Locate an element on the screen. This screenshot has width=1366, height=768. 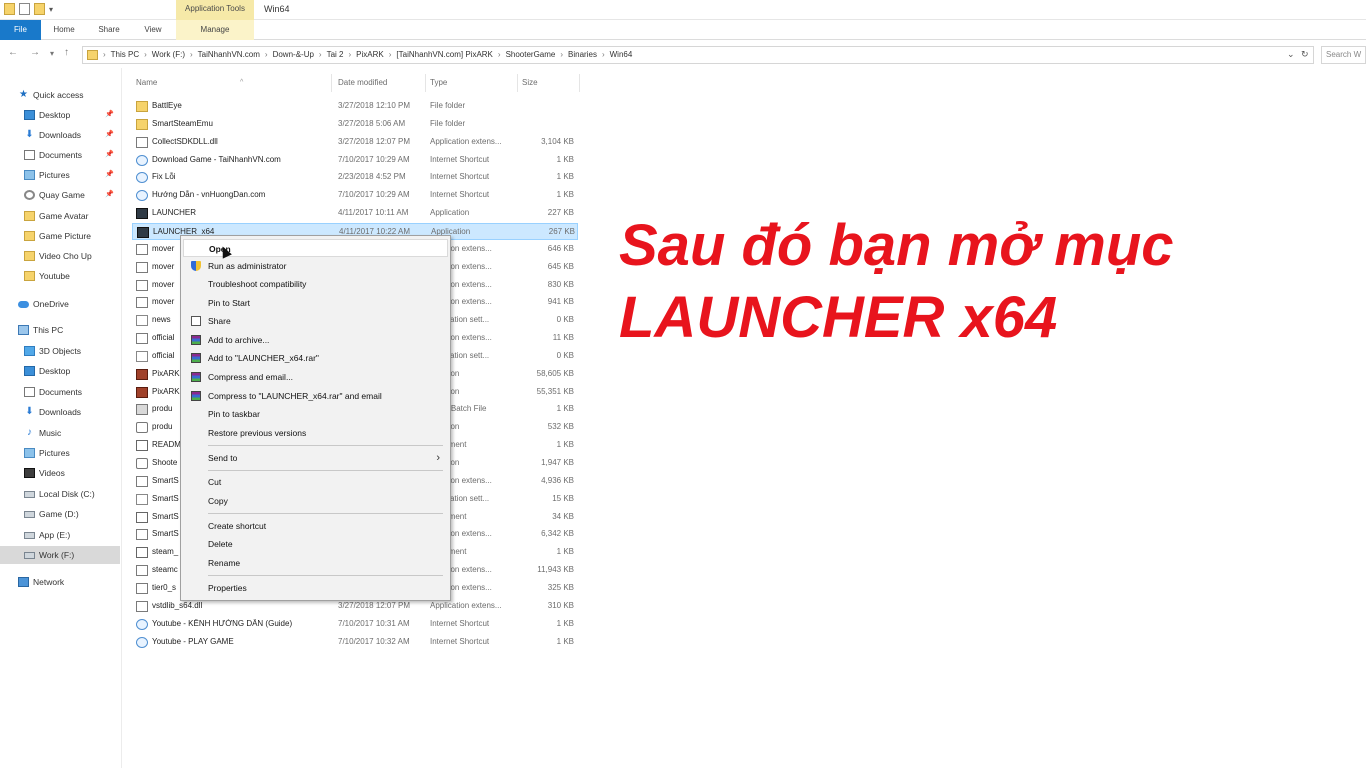
file-size: 646 KB is located at coordinates (560, 248).